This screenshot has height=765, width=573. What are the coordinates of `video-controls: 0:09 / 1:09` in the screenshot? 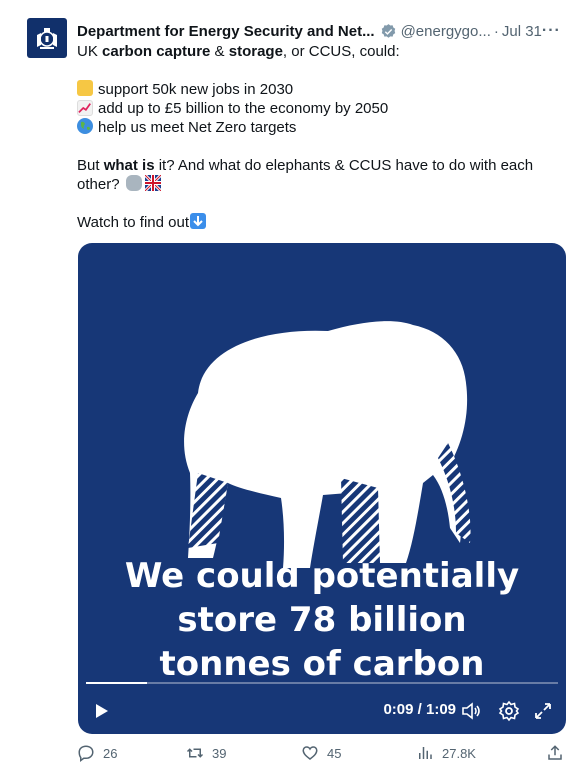 It's located at (322, 711).